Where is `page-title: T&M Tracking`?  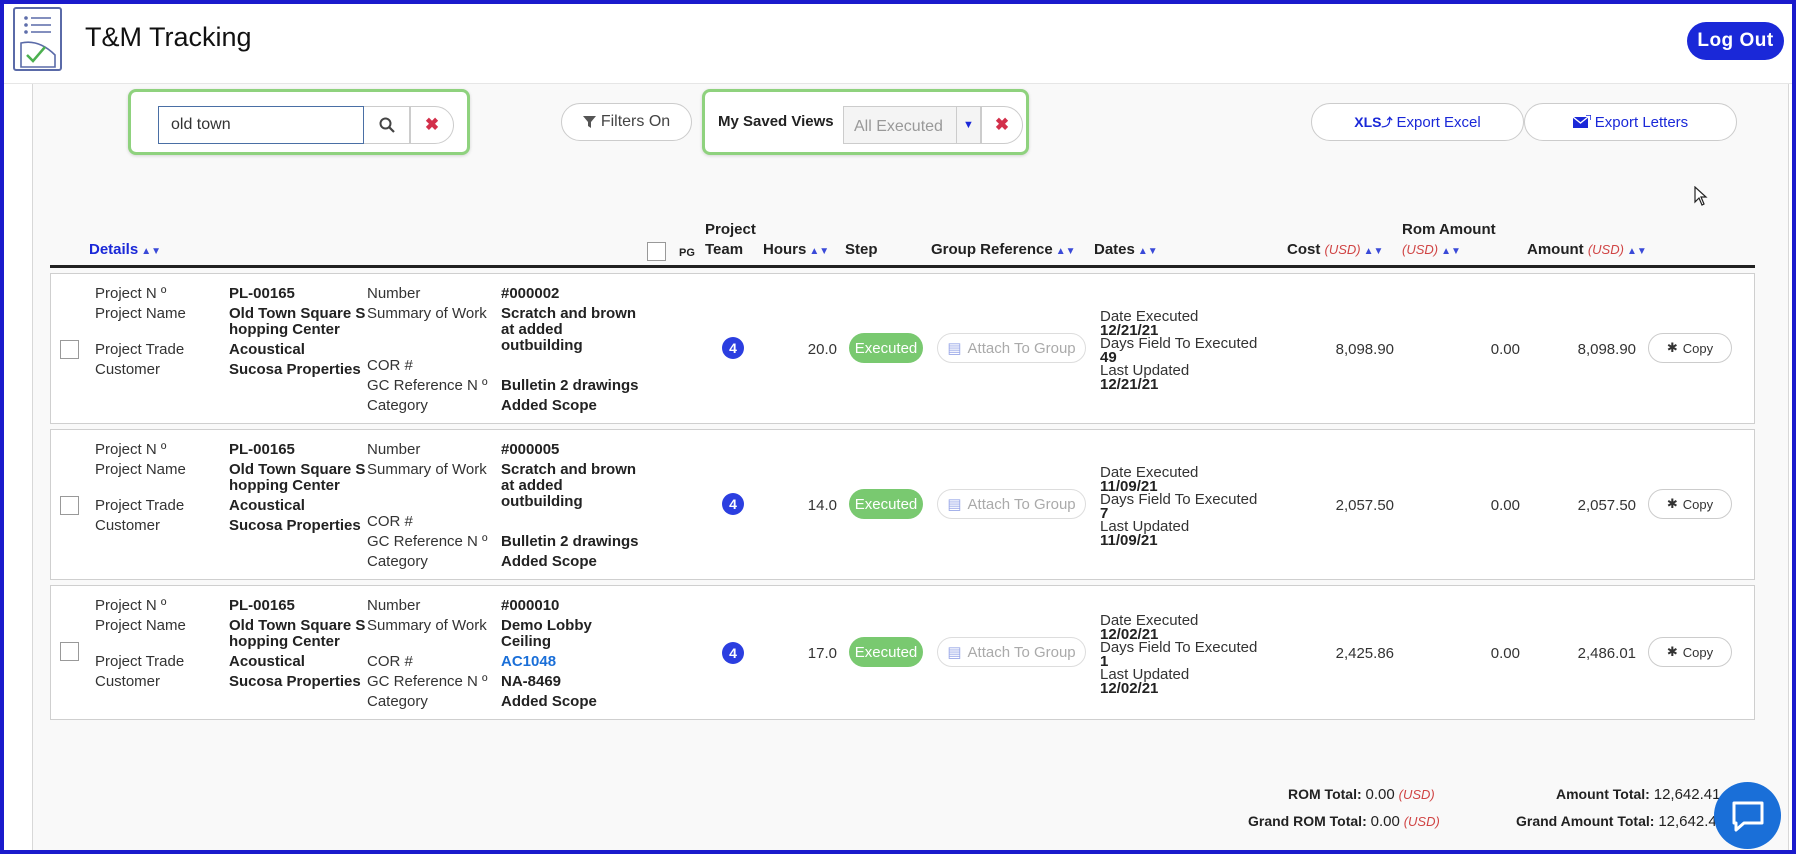 page-title: T&M Tracking is located at coordinates (168, 37).